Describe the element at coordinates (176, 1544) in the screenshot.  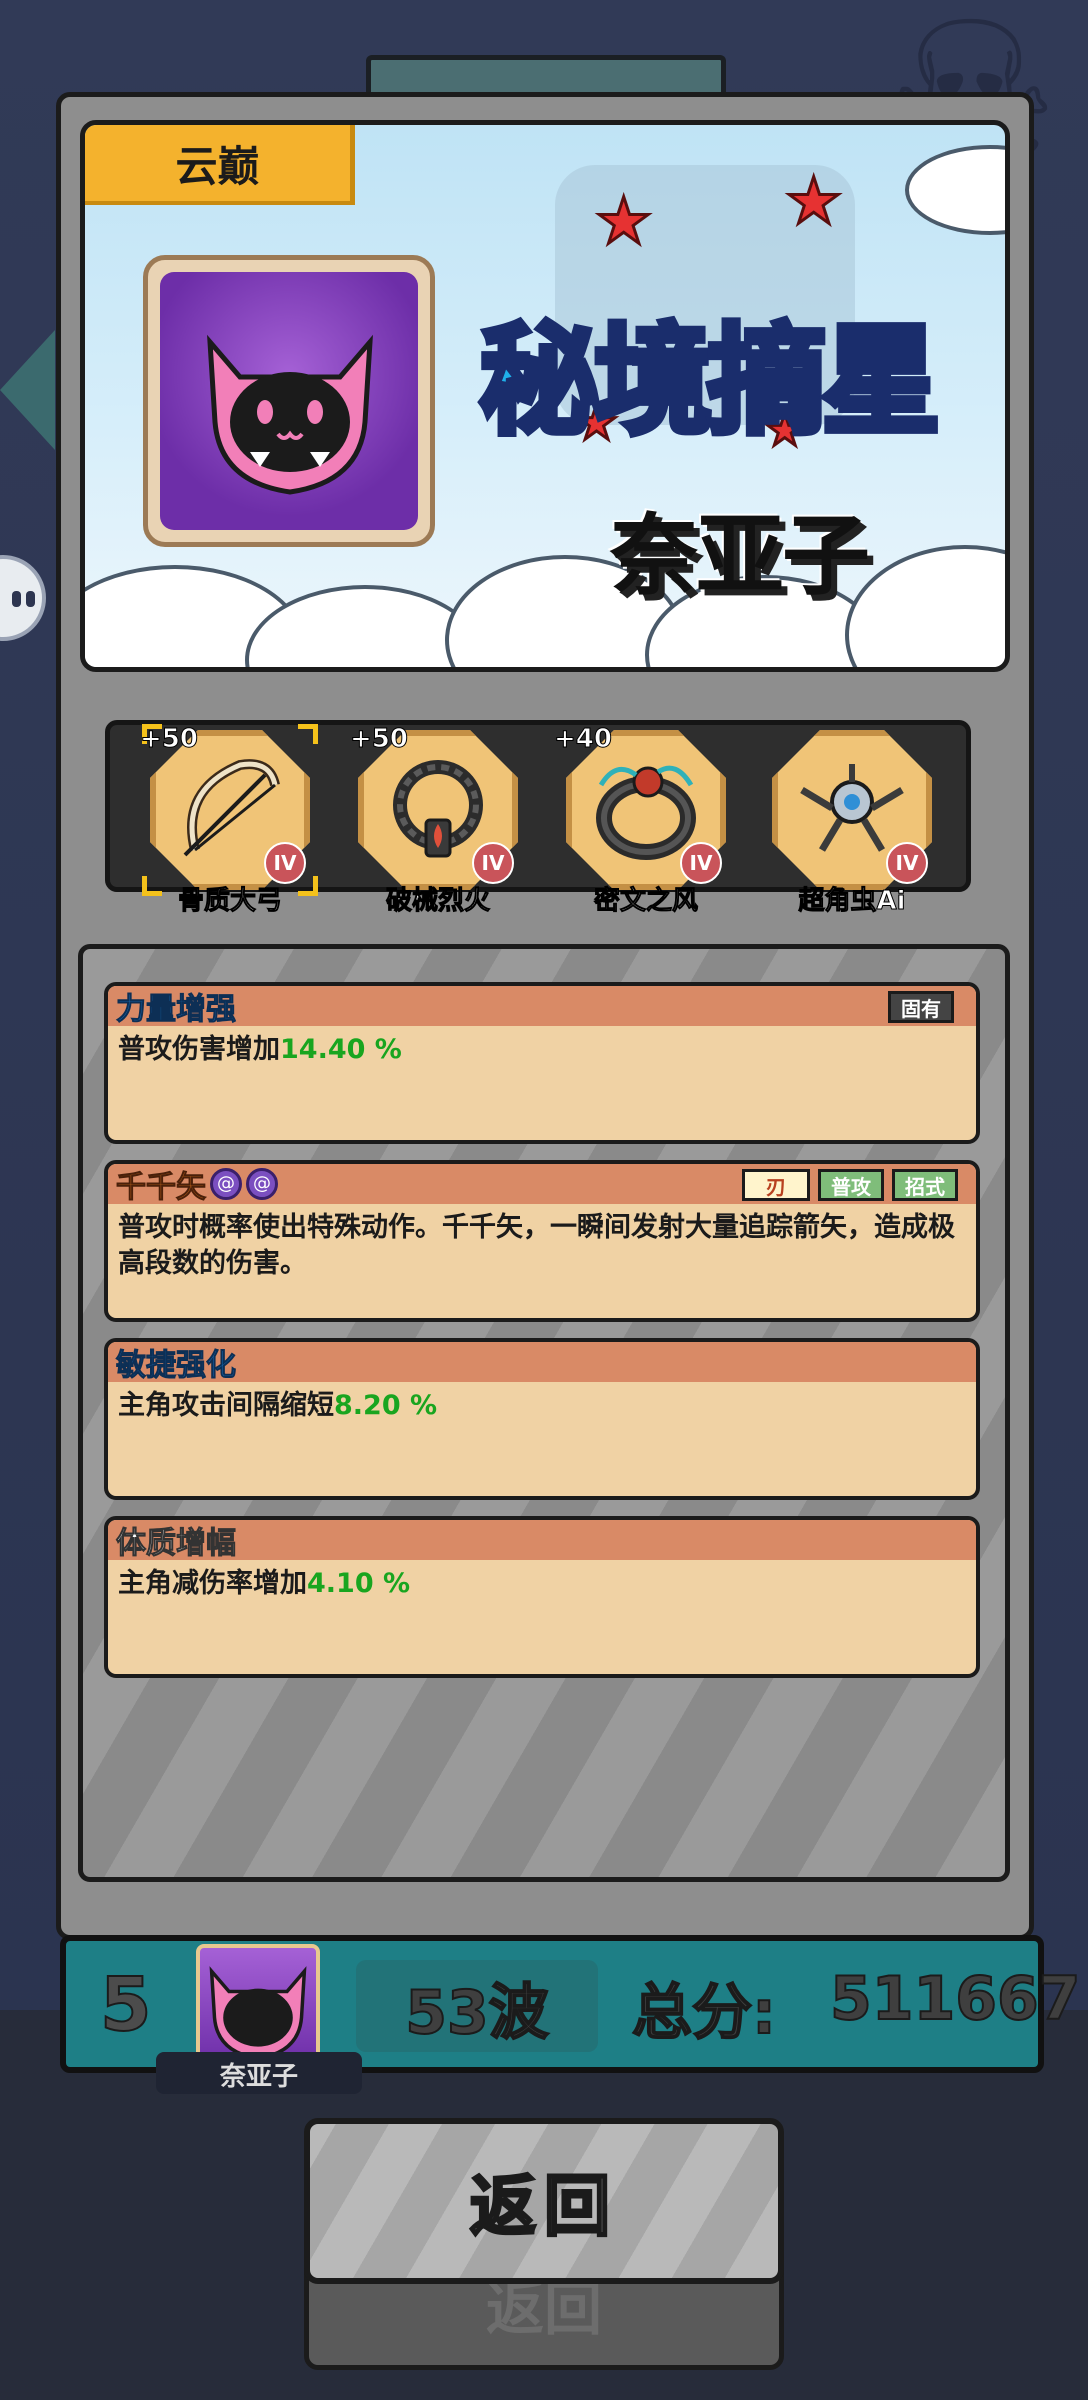
I see `stat-title: 体质增幅` at that location.